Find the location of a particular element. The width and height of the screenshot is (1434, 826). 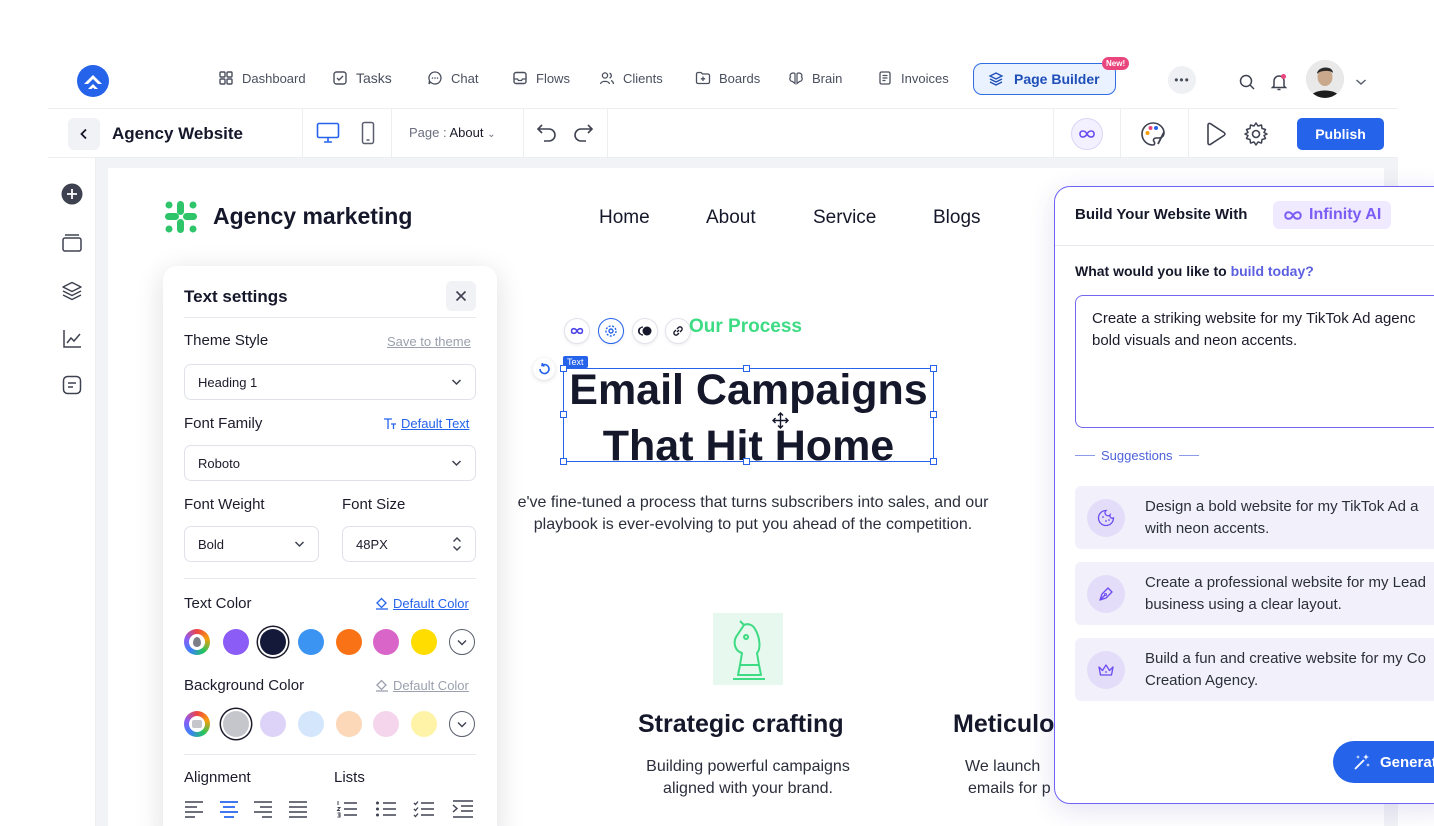

bg-default-color-link: Default Color is located at coordinates (422, 685).